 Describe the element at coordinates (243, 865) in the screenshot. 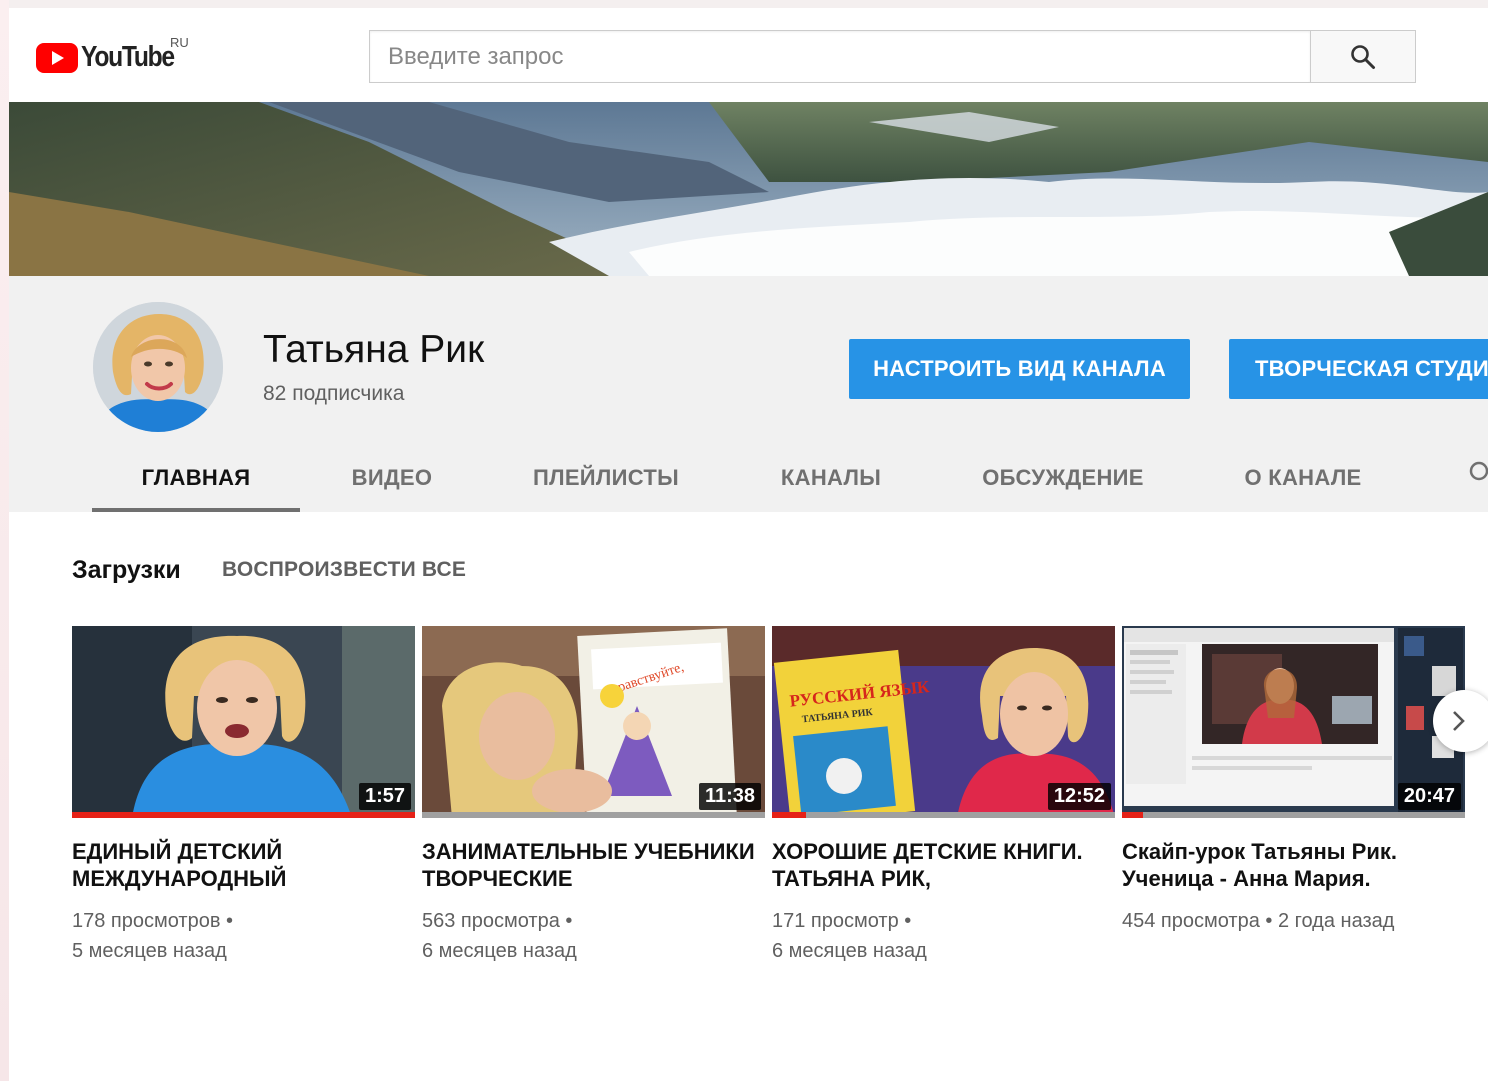

I see `video-title: ЕДИНЫЙ ДЕТСКИЙ МЕЖДУНАРОДНЫЙ` at that location.